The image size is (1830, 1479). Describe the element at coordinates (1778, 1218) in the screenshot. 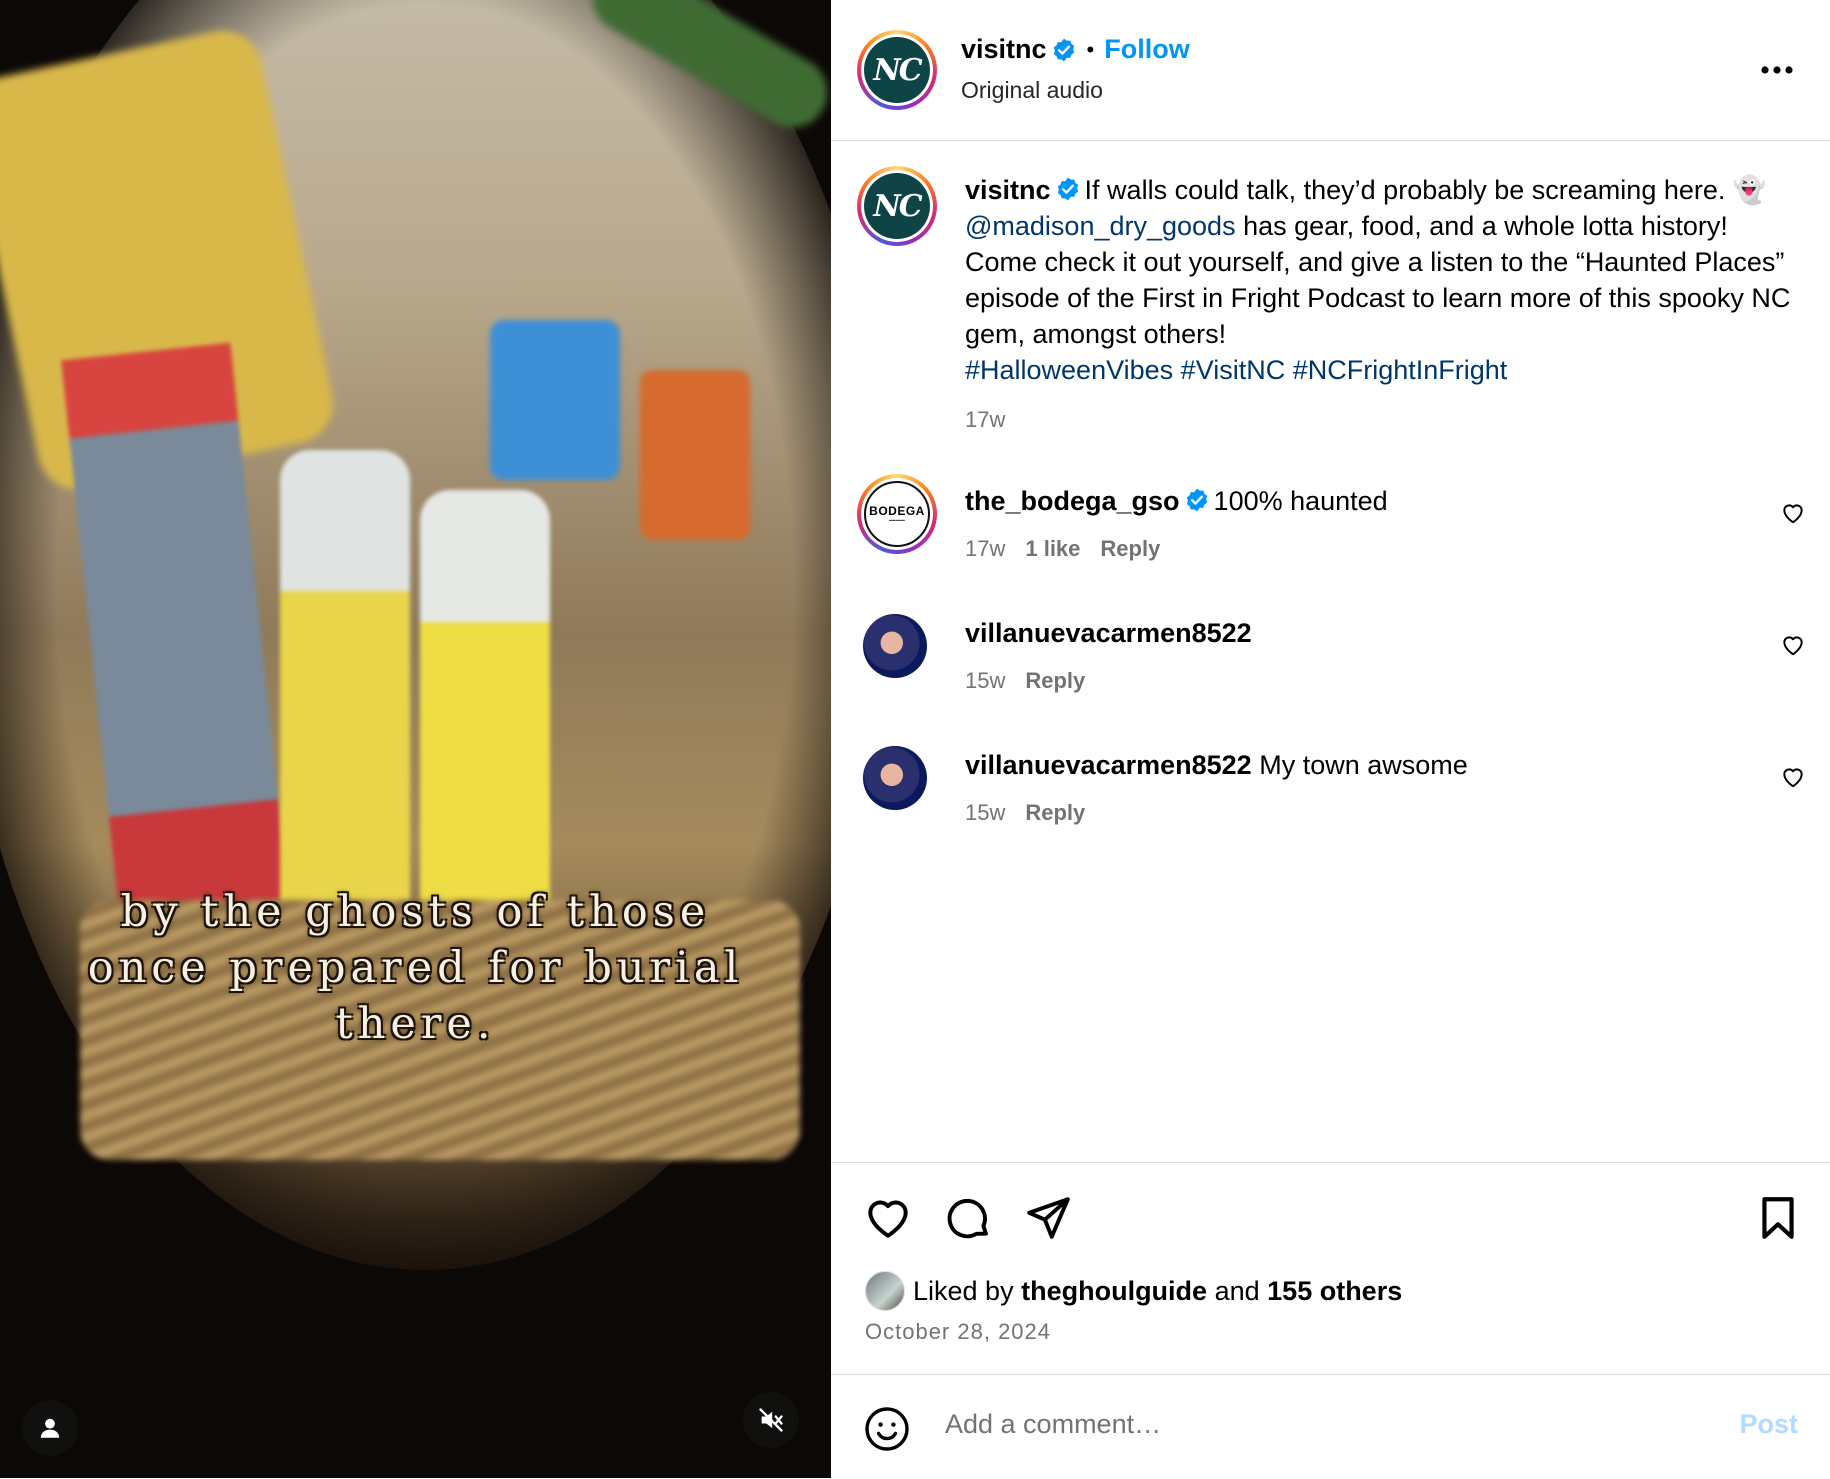

I see `bookmark-save-icon` at that location.